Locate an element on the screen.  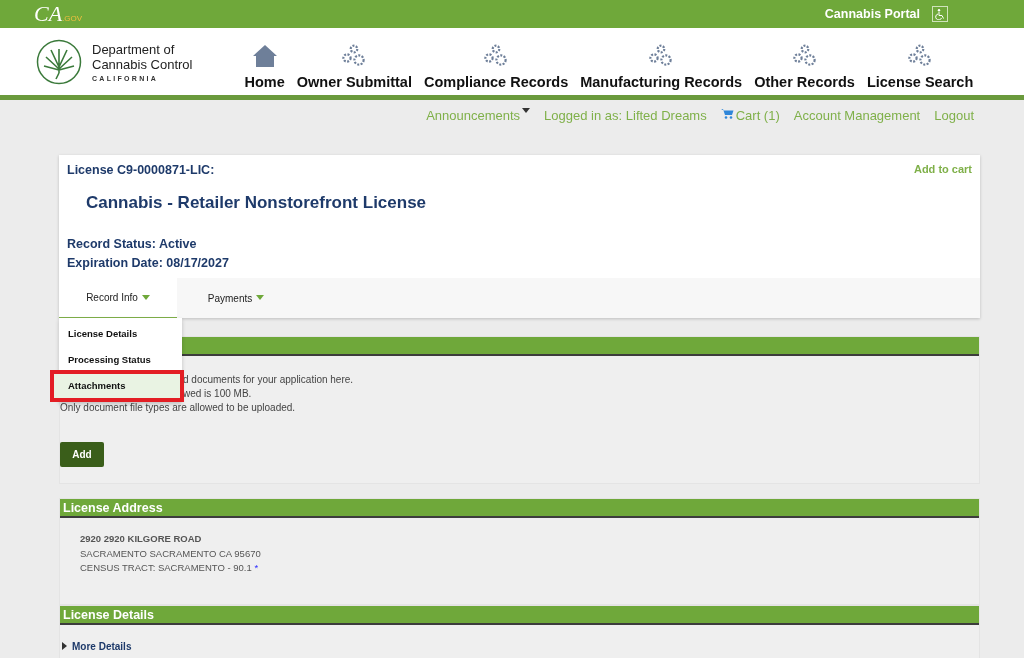
info-text: wed is 100 MB. is located at coordinates (217, 394).